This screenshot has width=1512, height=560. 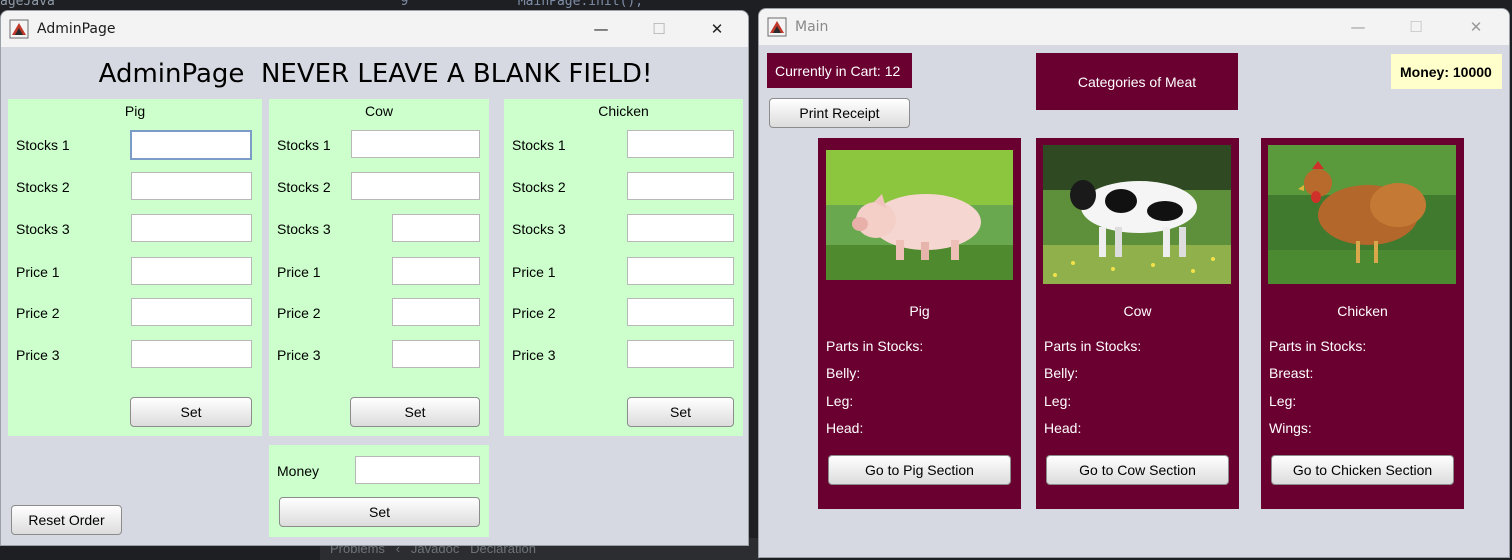 What do you see at coordinates (191, 412) in the screenshot?
I see `pig-set-button: Set` at bounding box center [191, 412].